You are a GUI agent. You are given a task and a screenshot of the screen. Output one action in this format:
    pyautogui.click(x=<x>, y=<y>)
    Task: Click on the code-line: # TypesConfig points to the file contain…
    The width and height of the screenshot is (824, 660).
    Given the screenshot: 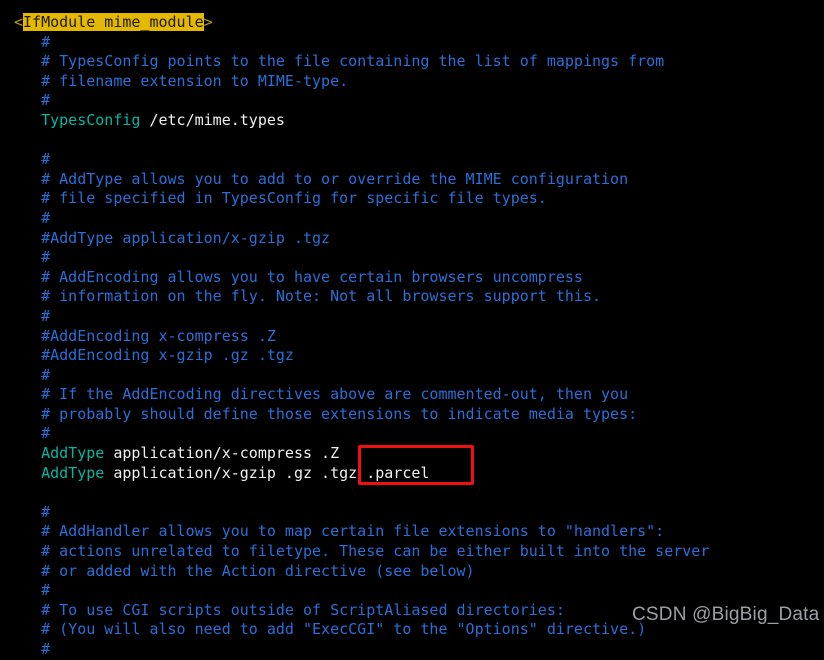 What is the action you would take?
    pyautogui.click(x=361, y=62)
    